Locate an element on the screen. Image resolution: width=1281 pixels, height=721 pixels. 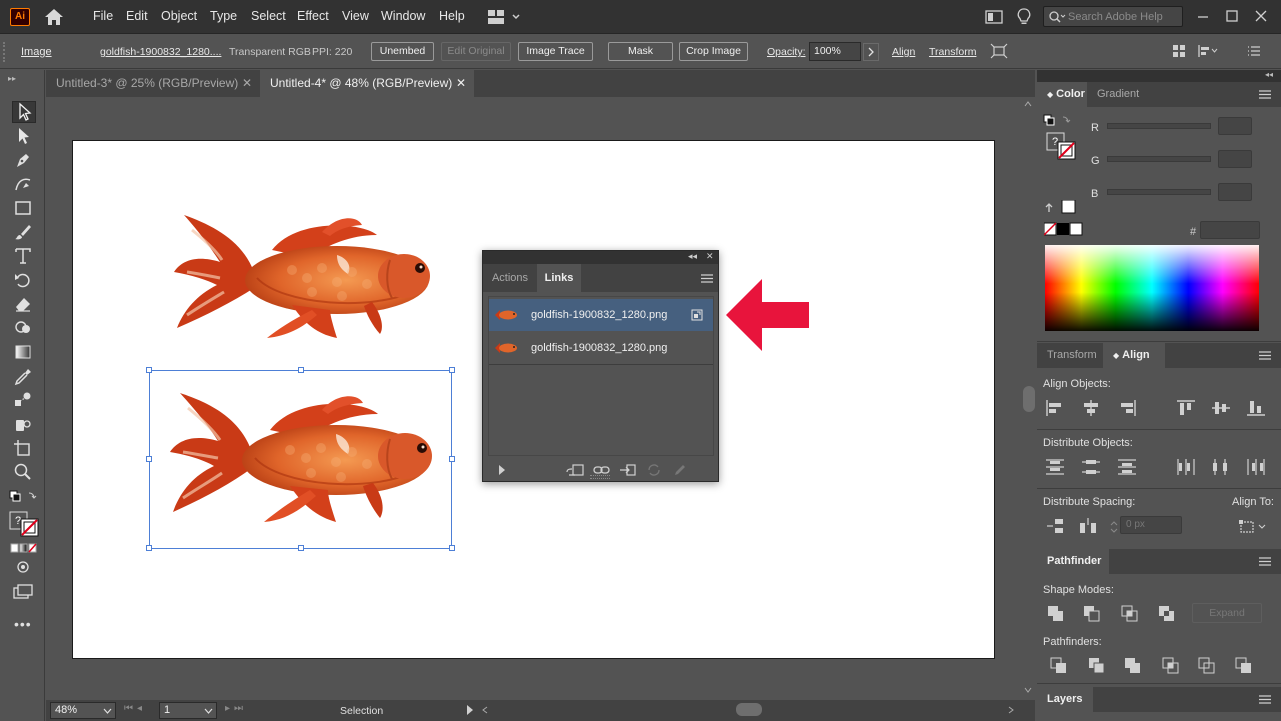
merge-icon is located at coordinates (1133, 666).